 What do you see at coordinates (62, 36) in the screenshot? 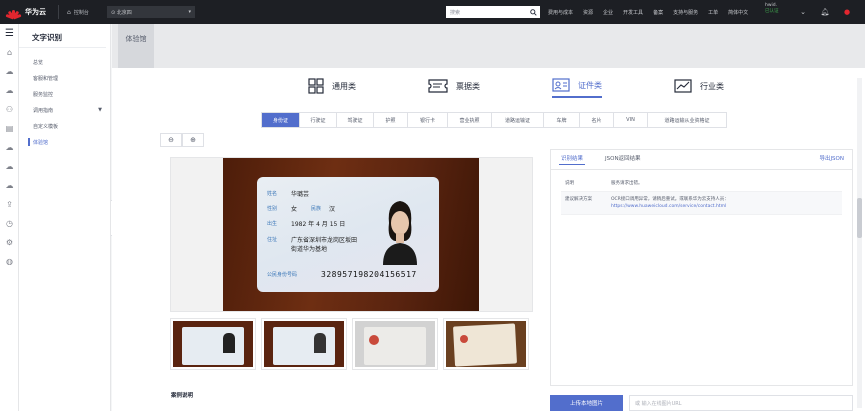
I see `sidebar-title: 文字识别` at bounding box center [62, 36].